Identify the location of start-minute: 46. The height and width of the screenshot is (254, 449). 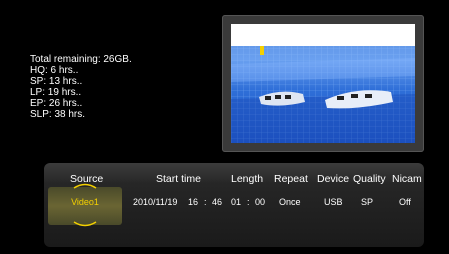
(217, 202).